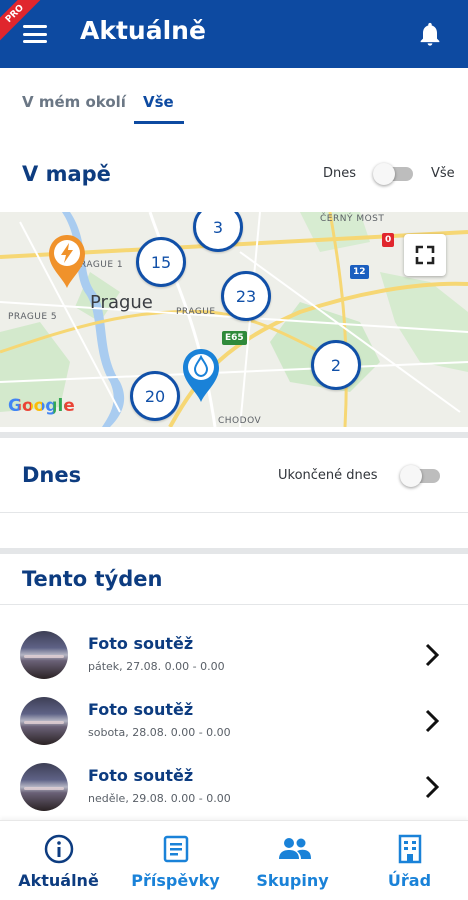  What do you see at coordinates (35, 34) in the screenshot?
I see `menu-icon` at bounding box center [35, 34].